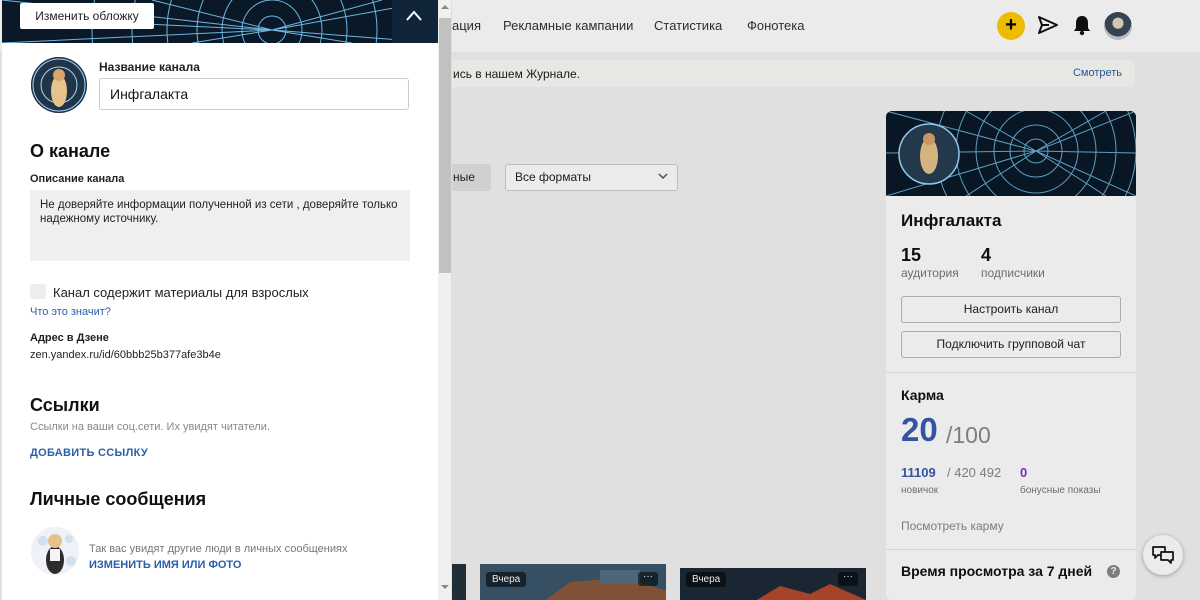  I want to click on what-does-it-mean-link: Что это значит?, so click(70, 312).